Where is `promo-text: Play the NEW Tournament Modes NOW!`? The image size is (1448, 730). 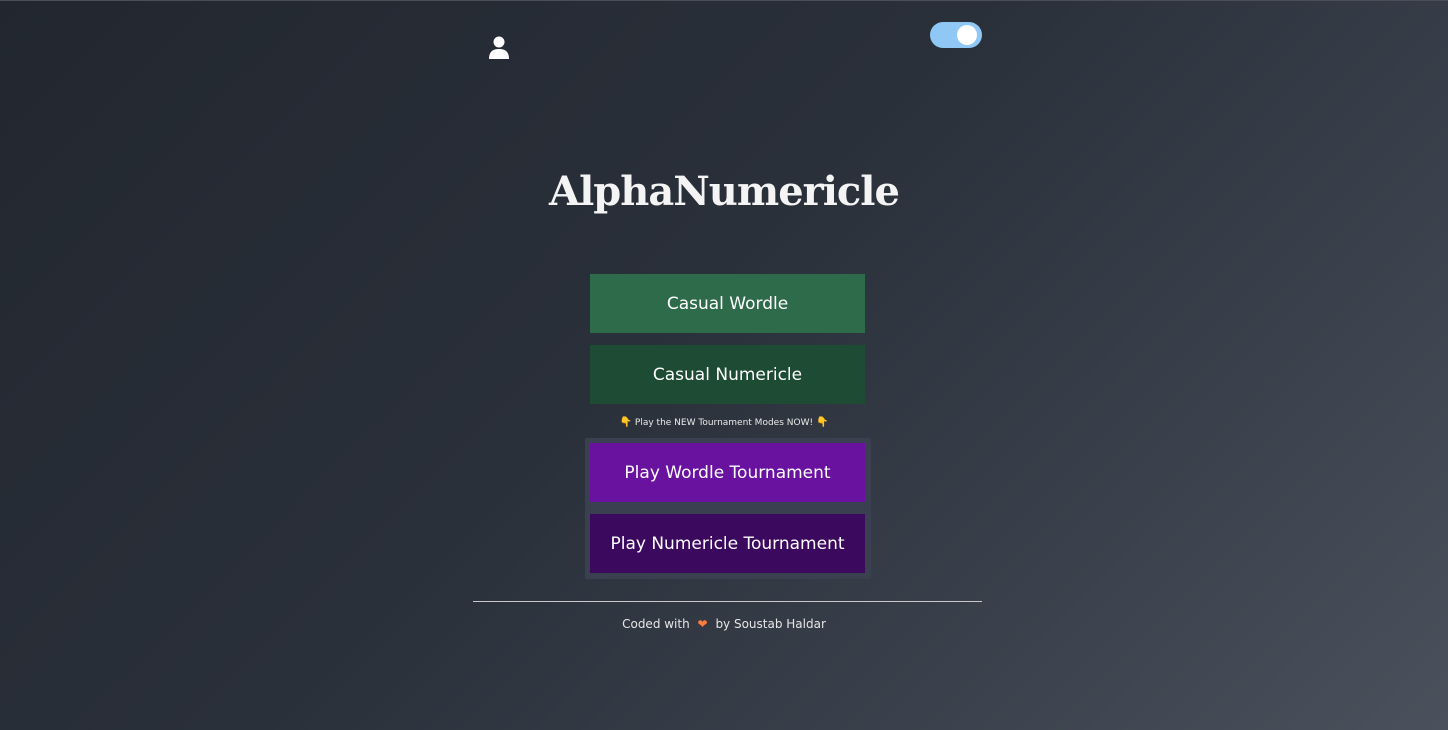 promo-text: Play the NEW Tournament Modes NOW! is located at coordinates (724, 423).